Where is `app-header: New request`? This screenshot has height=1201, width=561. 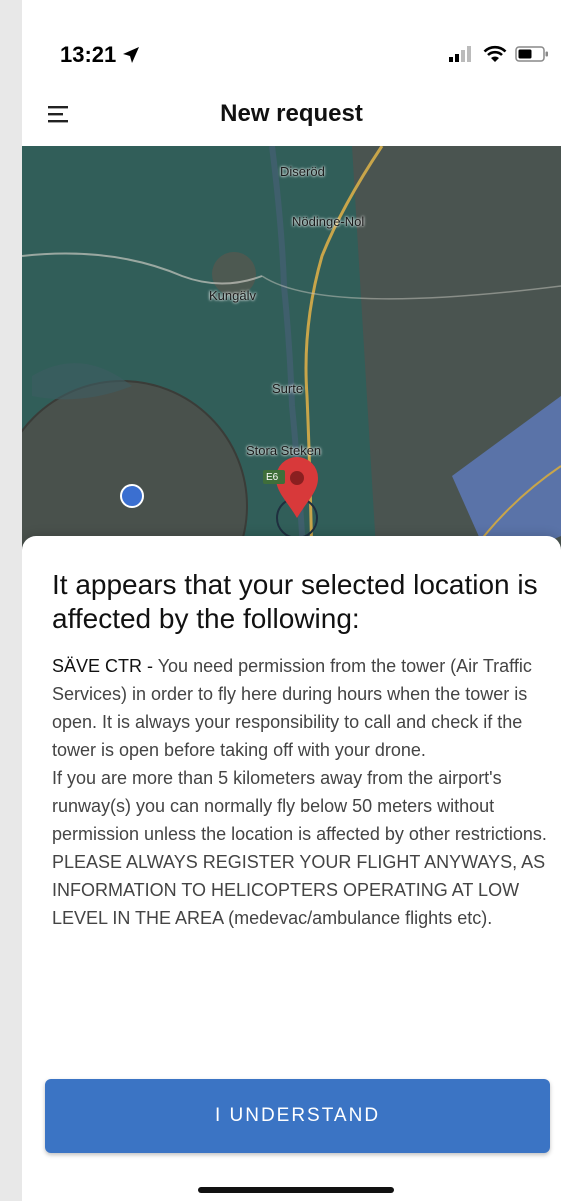 app-header: New request is located at coordinates (291, 115).